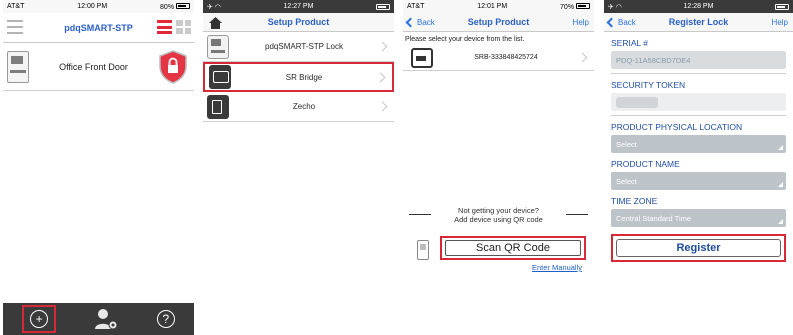 The width and height of the screenshot is (793, 335). I want to click on status-bar: ✈ ◠ 12:27 PM, so click(298, 6).